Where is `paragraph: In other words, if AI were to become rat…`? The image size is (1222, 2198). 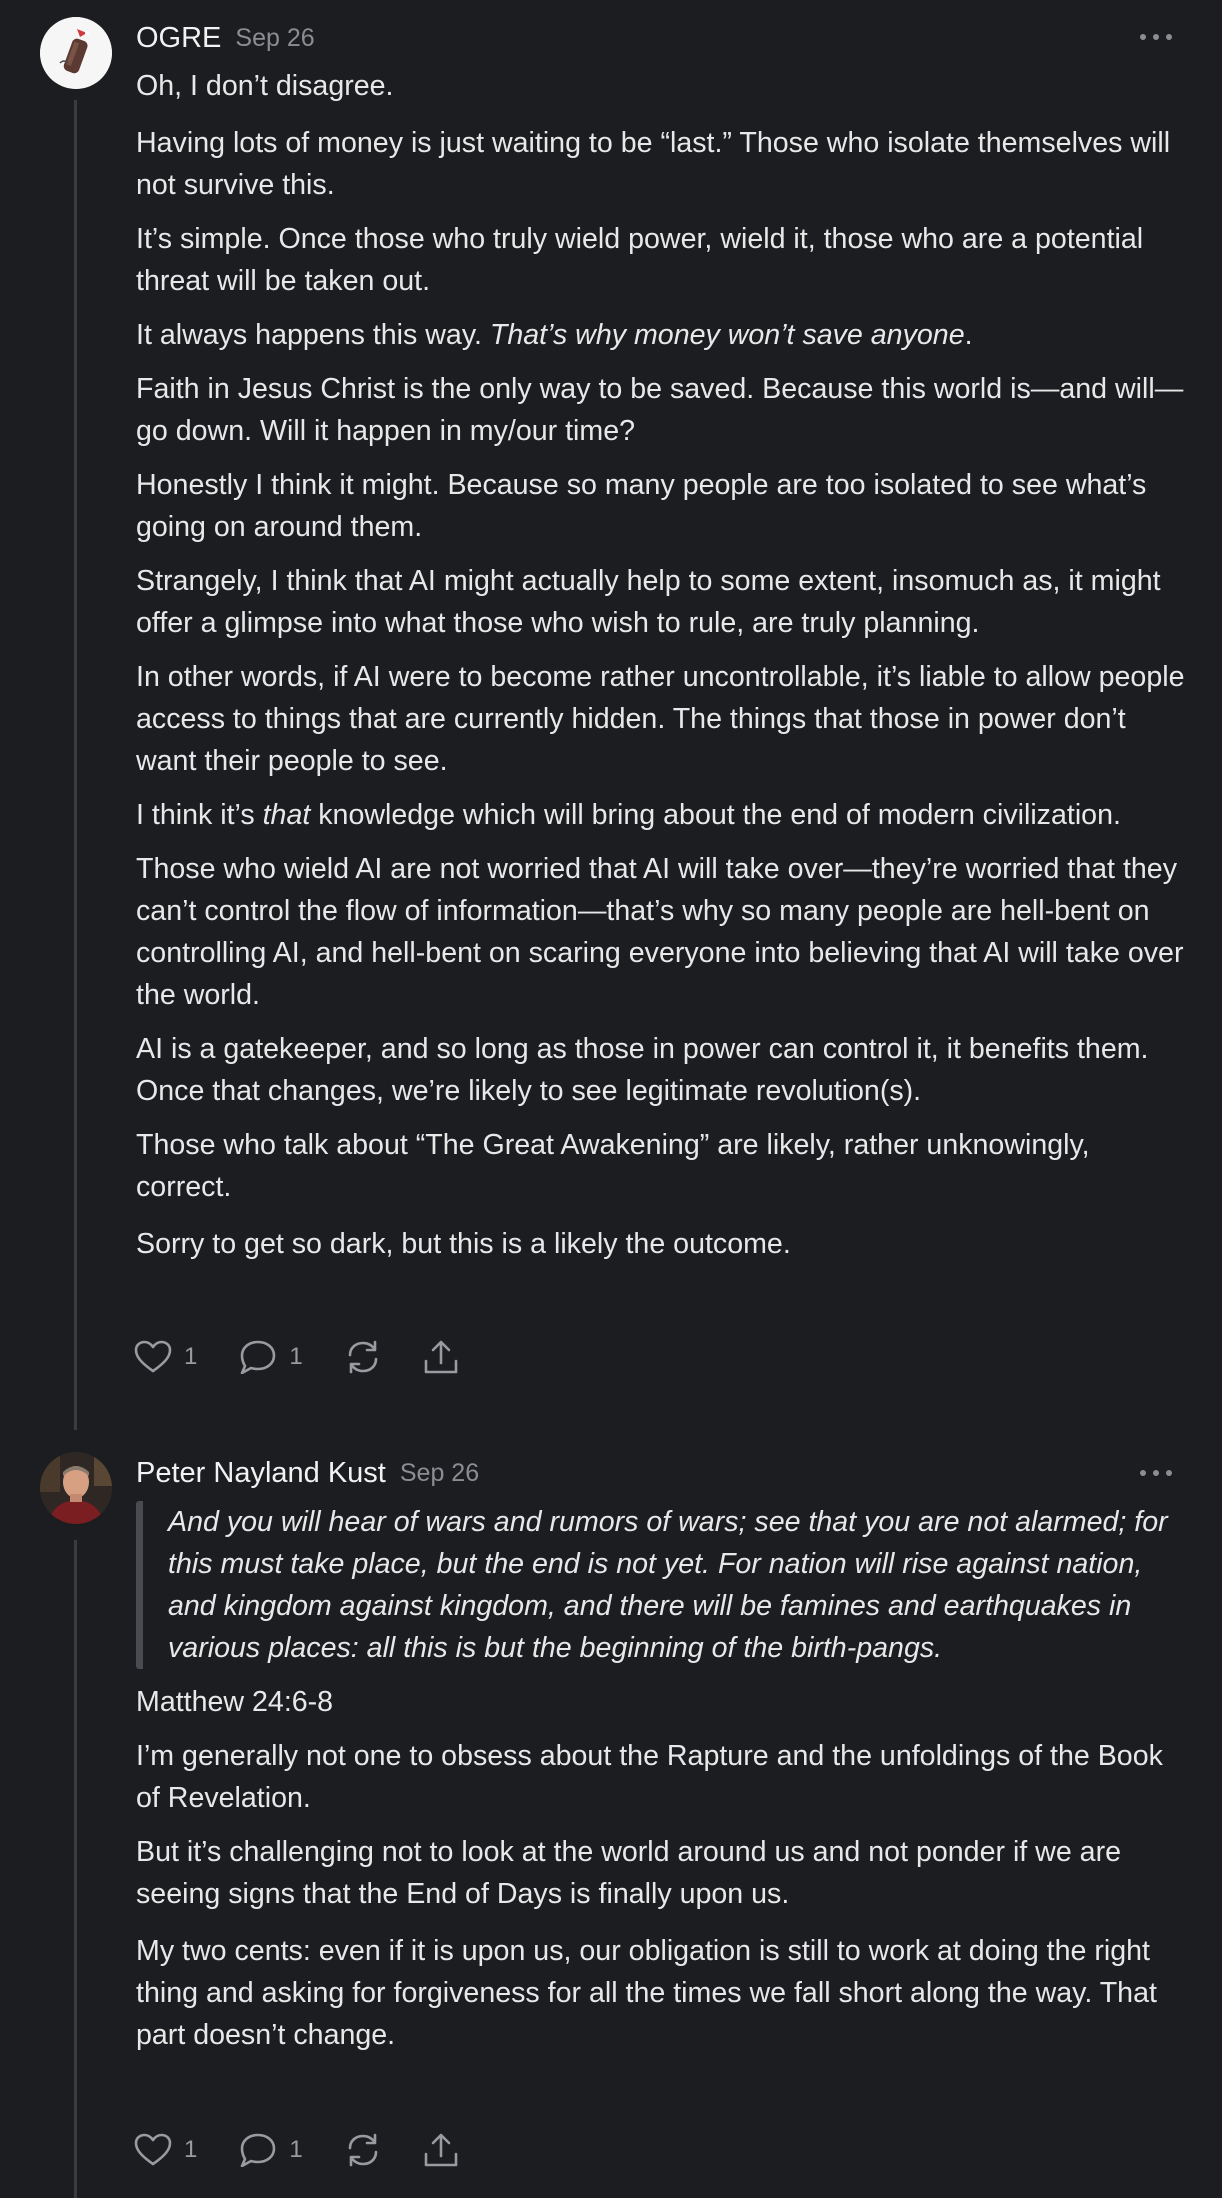 paragraph: In other words, if AI were to become rat… is located at coordinates (660, 719).